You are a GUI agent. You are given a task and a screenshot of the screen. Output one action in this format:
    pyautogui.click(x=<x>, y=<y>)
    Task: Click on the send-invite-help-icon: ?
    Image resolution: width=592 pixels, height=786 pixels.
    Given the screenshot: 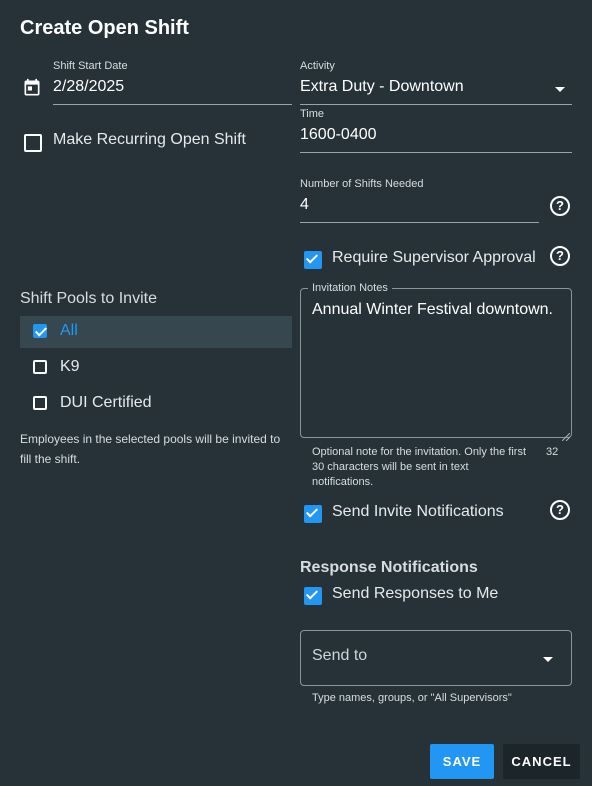 What is the action you would take?
    pyautogui.click(x=560, y=510)
    